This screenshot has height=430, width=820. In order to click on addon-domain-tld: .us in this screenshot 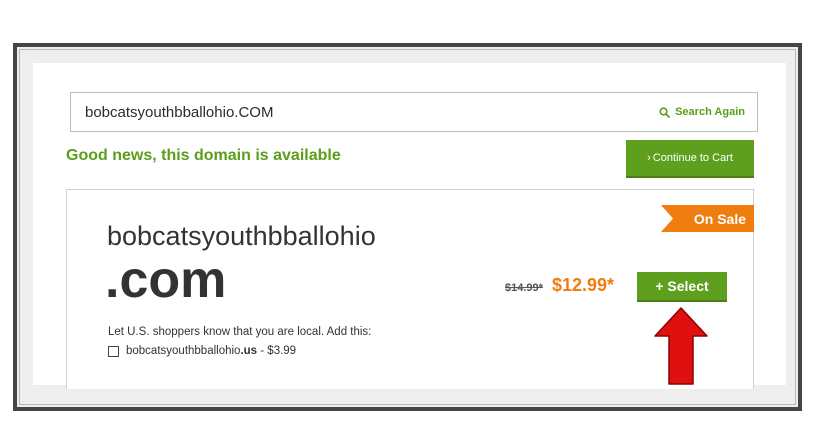, I will do `click(249, 351)`.